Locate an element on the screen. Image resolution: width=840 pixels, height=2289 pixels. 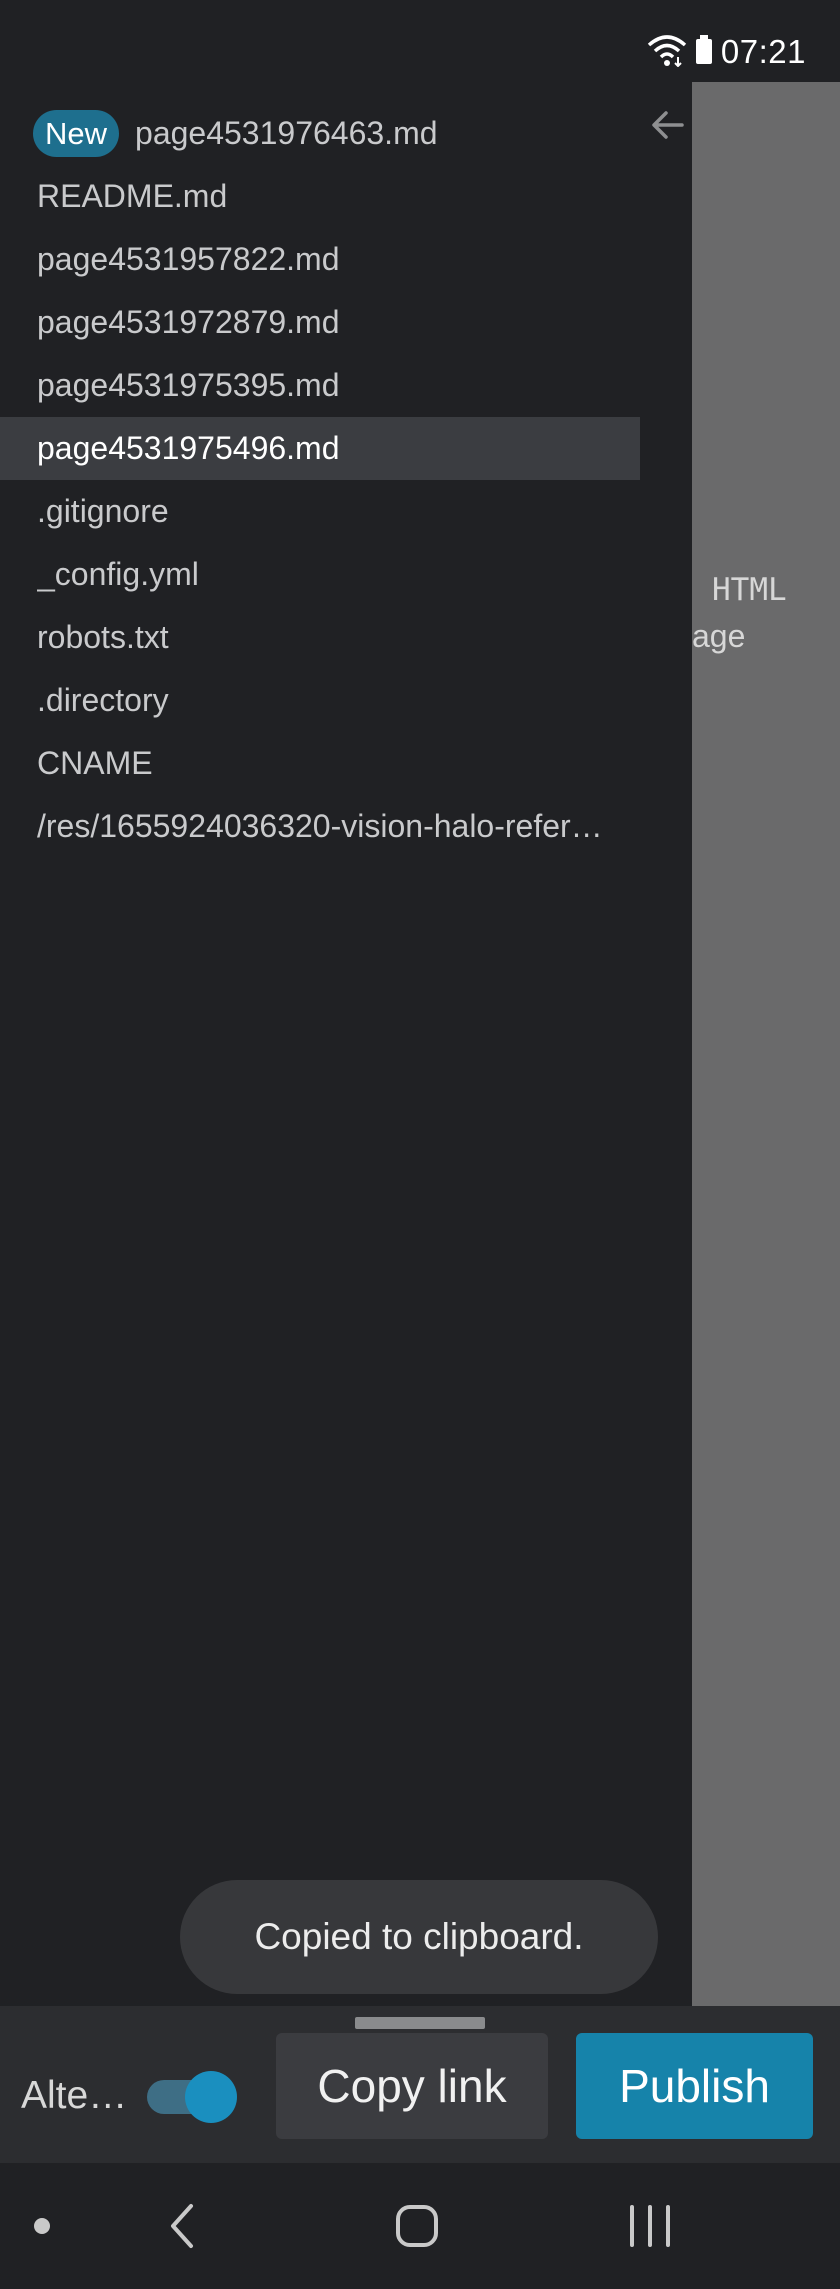
status-bar: 07:21 is located at coordinates (420, 41).